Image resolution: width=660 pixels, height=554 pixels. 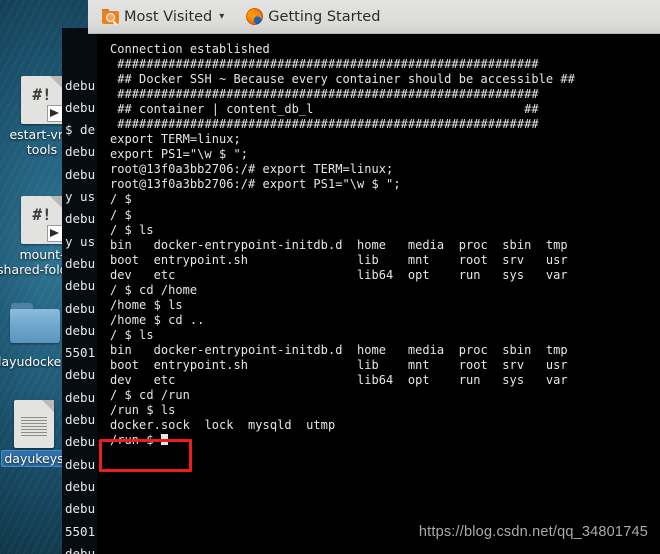 I want to click on terminal-line: root@13f0a3bb2706:/# export TERM=linux;, so click(x=252, y=169).